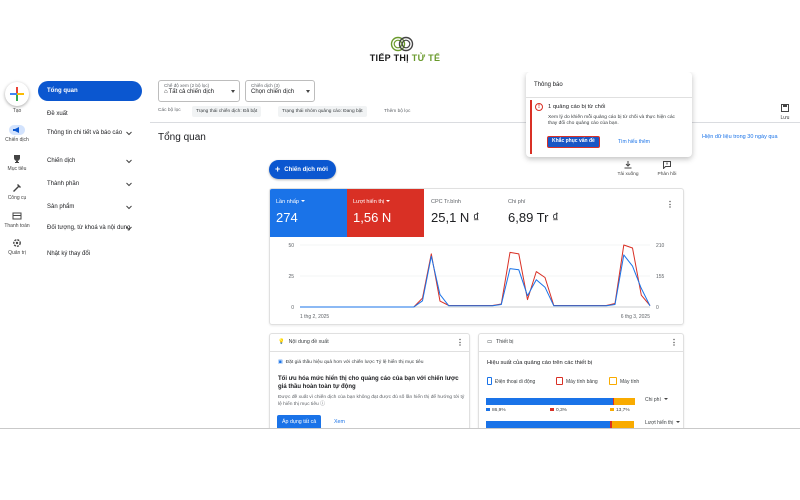 The width and height of the screenshot is (800, 500). I want to click on page-title: Tổng quan, so click(182, 137).